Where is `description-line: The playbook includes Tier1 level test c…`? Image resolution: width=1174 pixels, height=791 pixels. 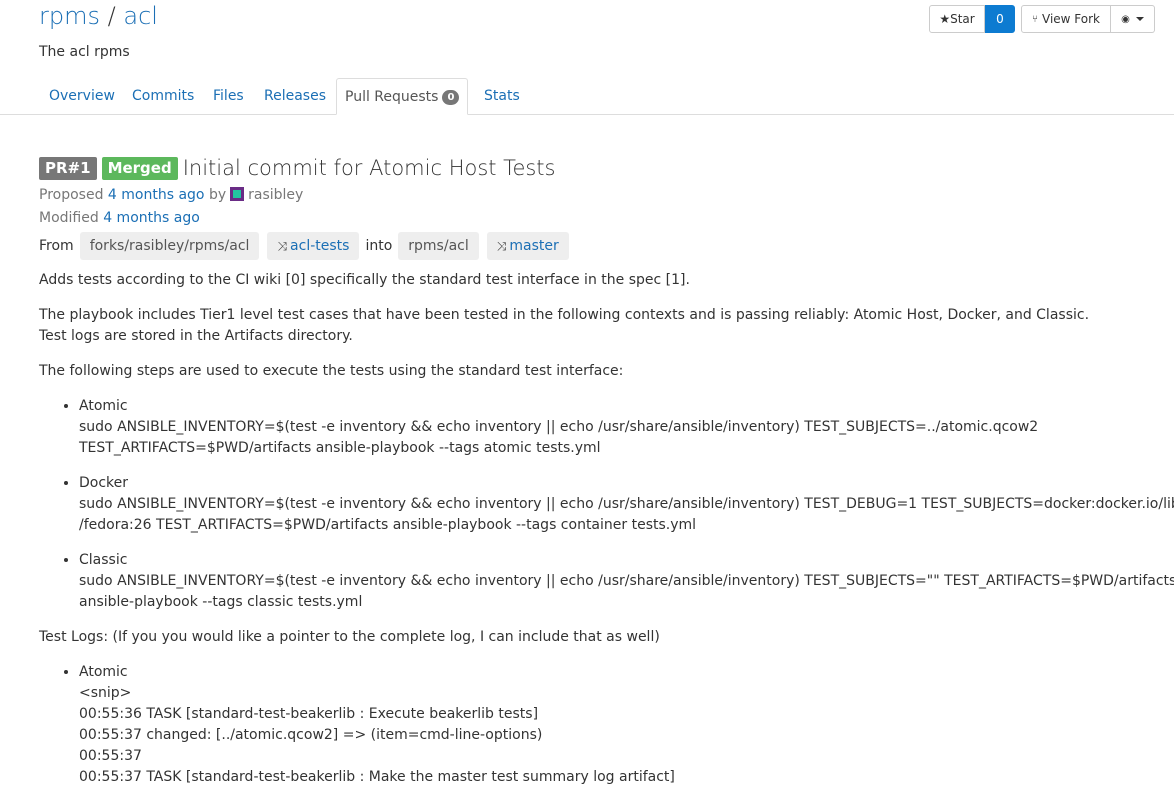 description-line: The playbook includes Tier1 level test c… is located at coordinates (564, 315).